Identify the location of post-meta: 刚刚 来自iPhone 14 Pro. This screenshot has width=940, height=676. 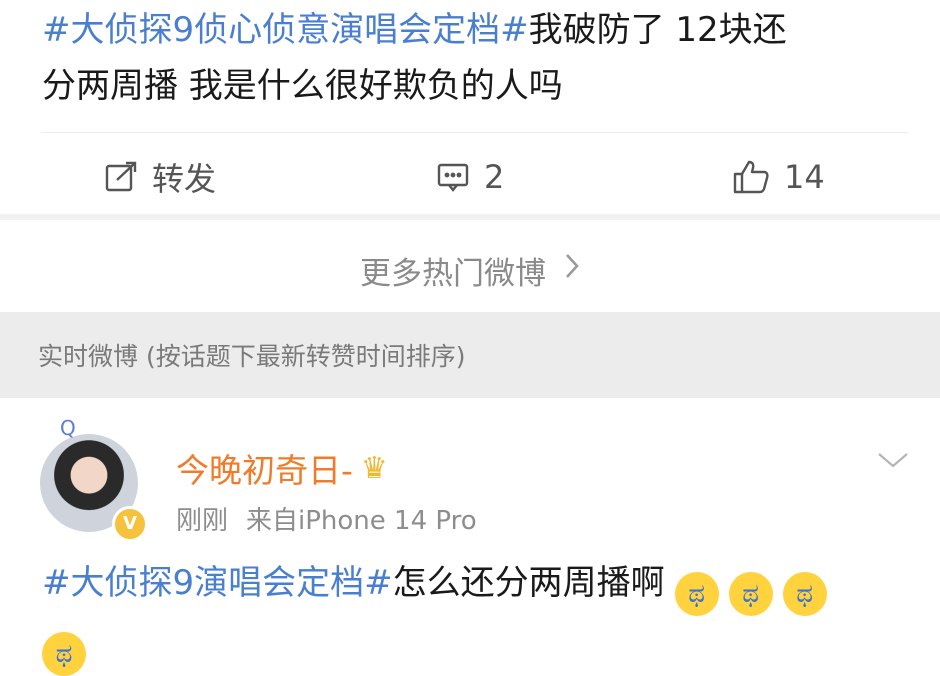
(326, 518).